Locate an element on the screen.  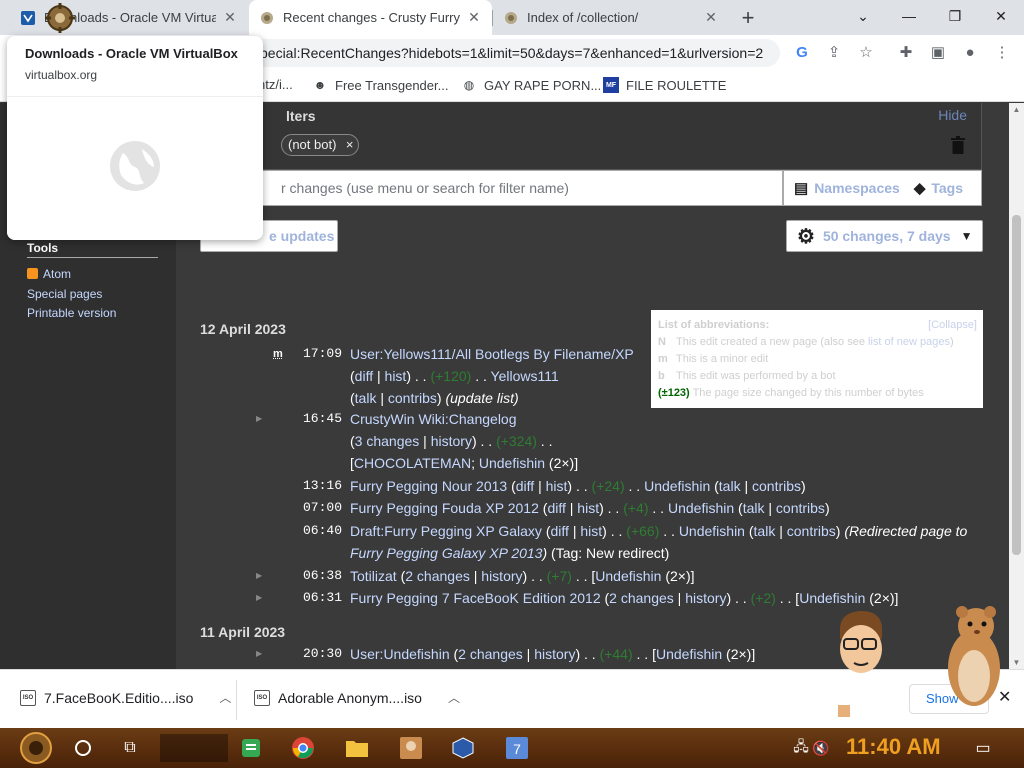
scroll-up-icon: ▲ is located at coordinates (1016, 109).